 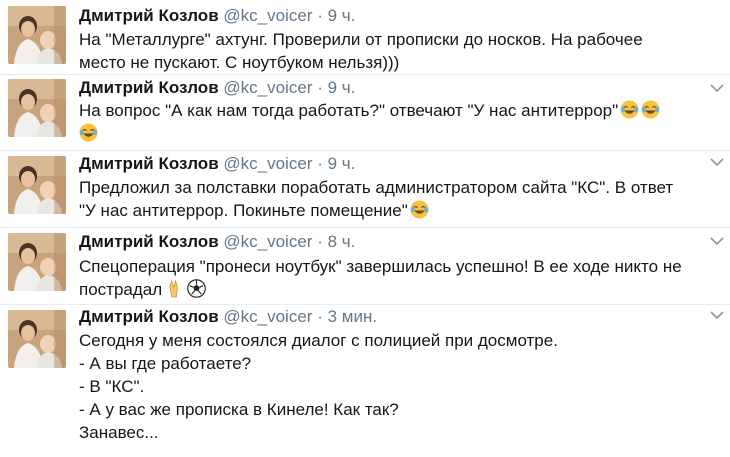 What do you see at coordinates (342, 241) in the screenshot?
I see `timestamp: 8 ч.` at bounding box center [342, 241].